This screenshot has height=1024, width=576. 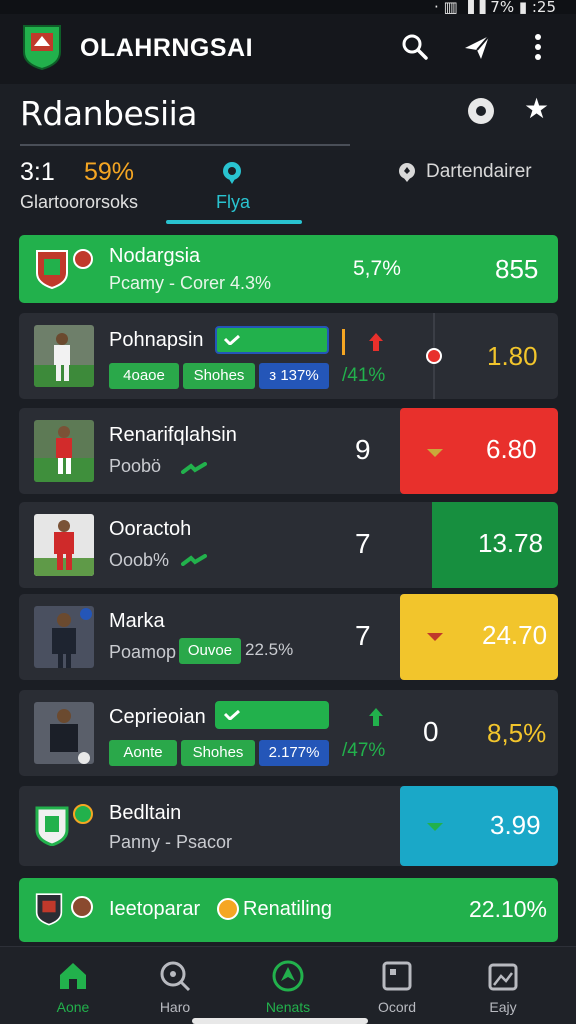 What do you see at coordinates (157, 717) in the screenshot?
I see `row-title: Ceprieoian` at bounding box center [157, 717].